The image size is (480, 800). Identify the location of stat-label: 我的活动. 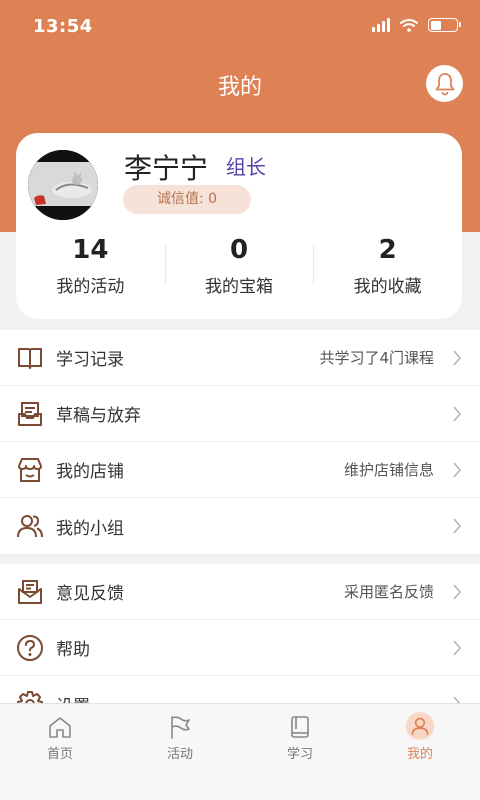
(90, 287).